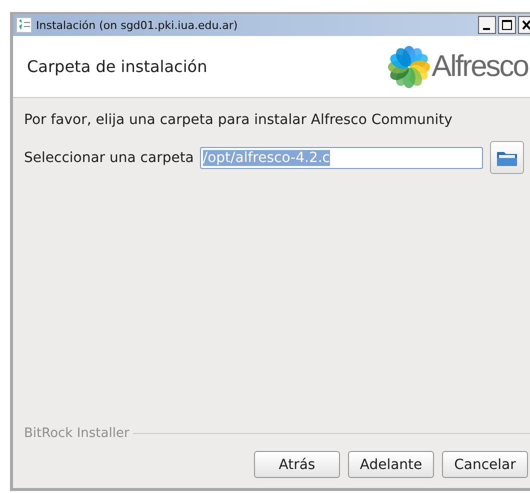 Image resolution: width=530 pixels, height=493 pixels. Describe the element at coordinates (117, 66) in the screenshot. I see `page-title: Carpeta de instalación` at that location.